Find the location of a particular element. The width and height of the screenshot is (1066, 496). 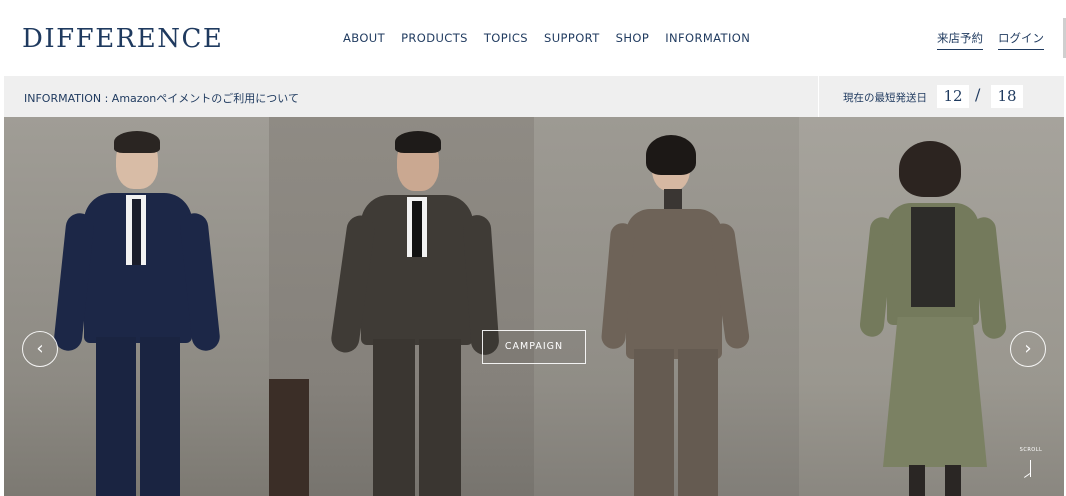

chevron-right-icon: › is located at coordinates (1028, 348).